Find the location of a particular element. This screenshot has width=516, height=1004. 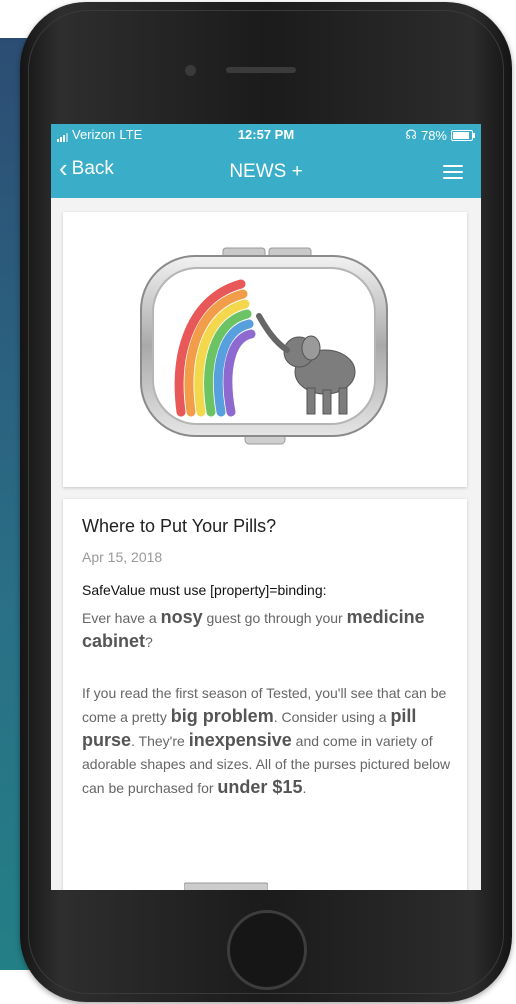

nav-title: NEWS + is located at coordinates (266, 171).